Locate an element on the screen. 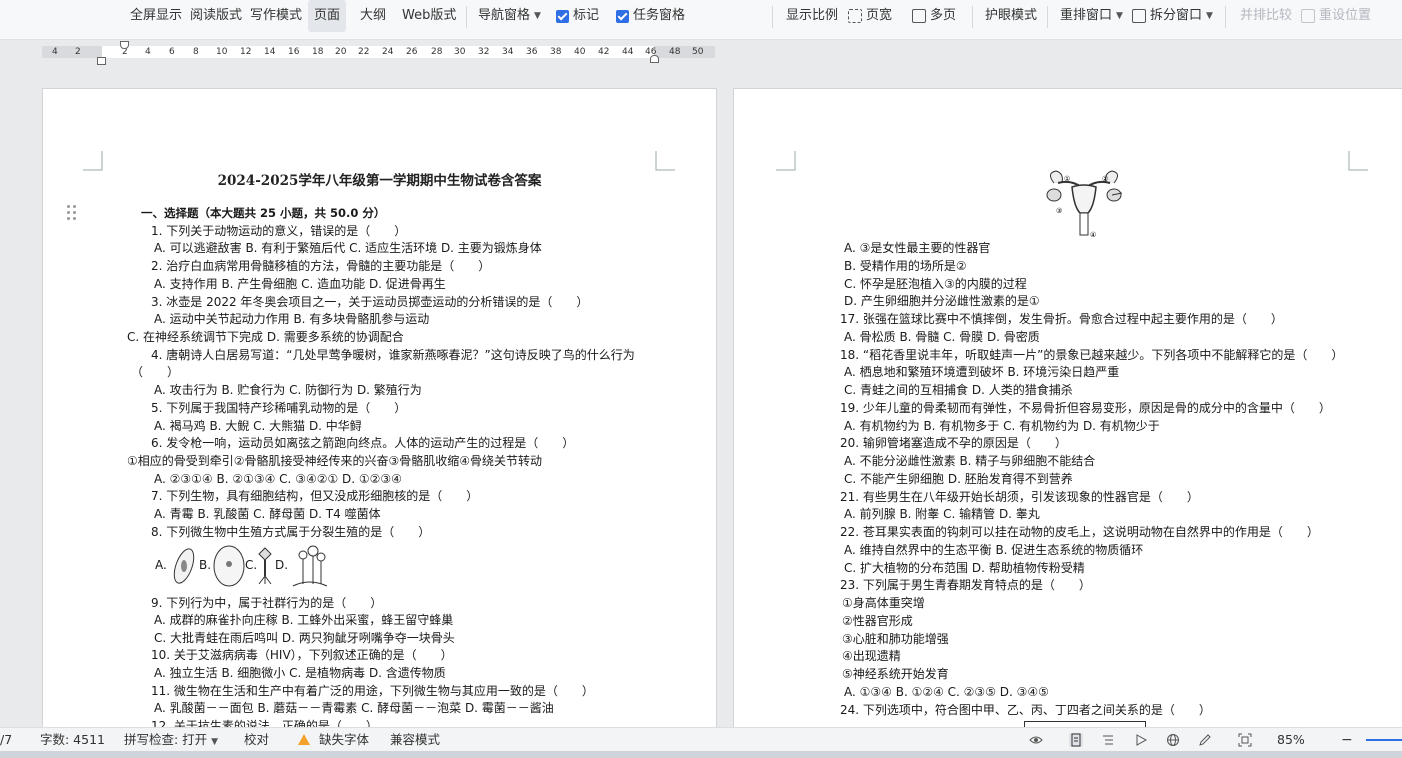 This screenshot has width=1402, height=758. reading-view-button: 阅读版式 is located at coordinates (216, 16).